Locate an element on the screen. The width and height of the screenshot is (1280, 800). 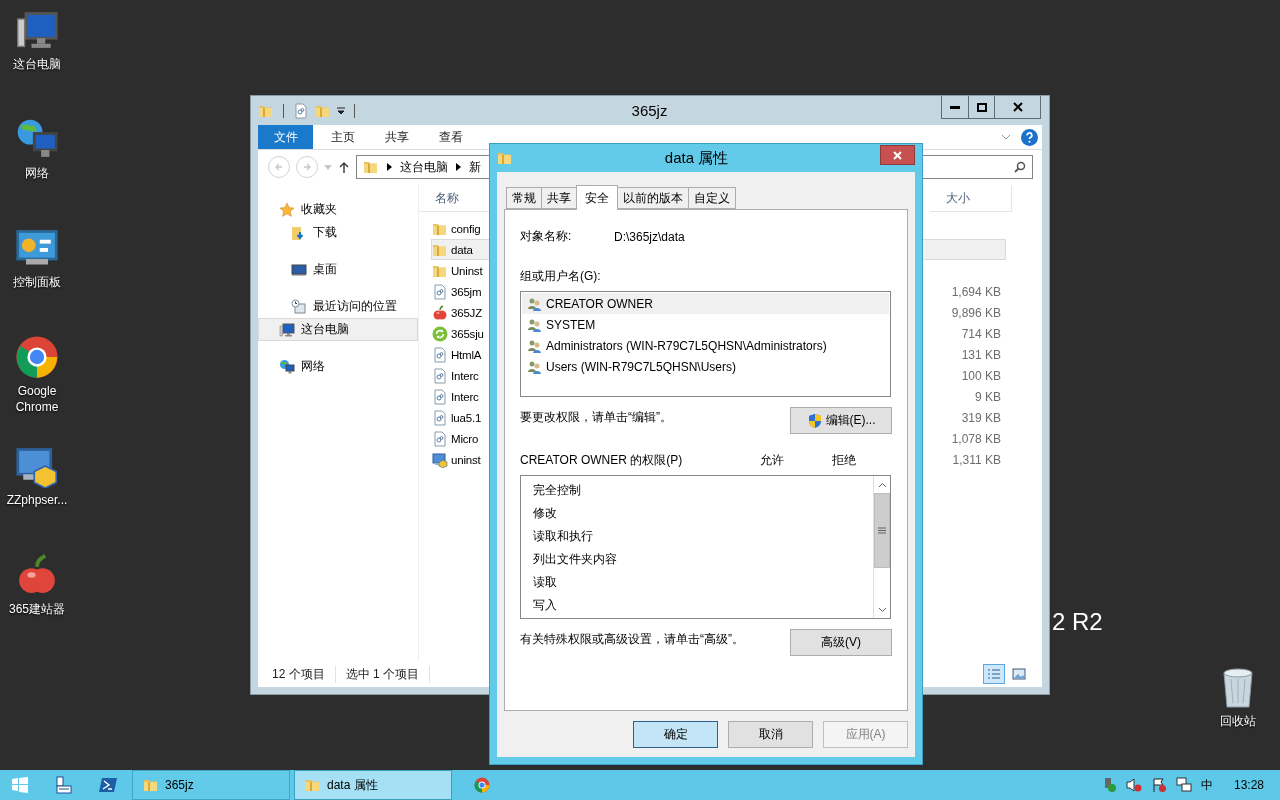
file-name: uninst is located at coordinates (466, 459).